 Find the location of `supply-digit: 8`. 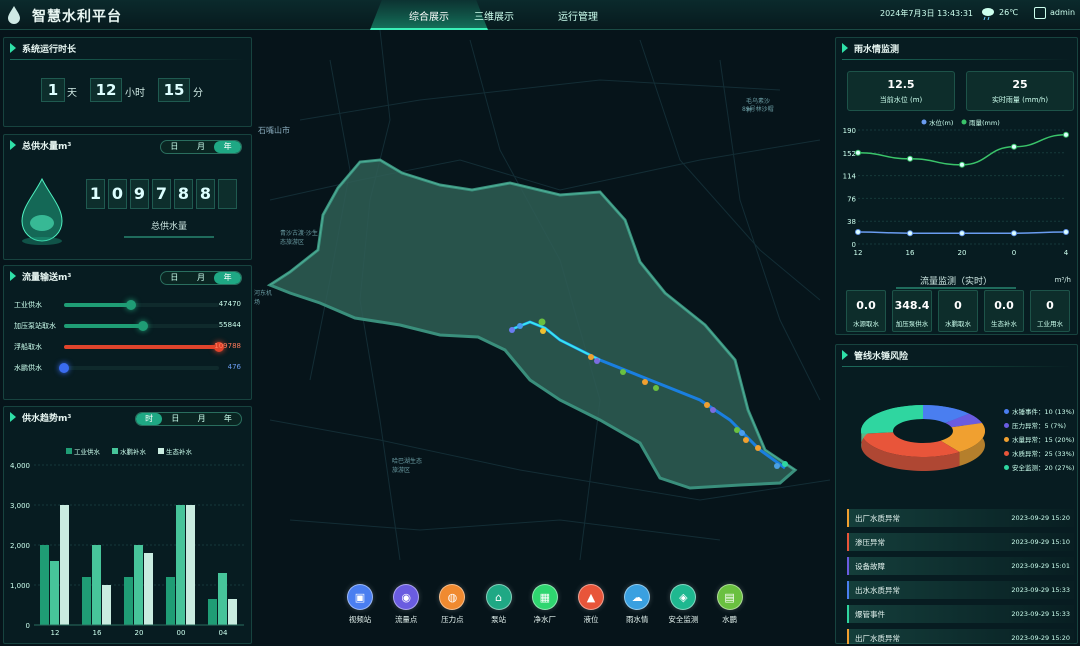

supply-digit: 8 is located at coordinates (183, 194).